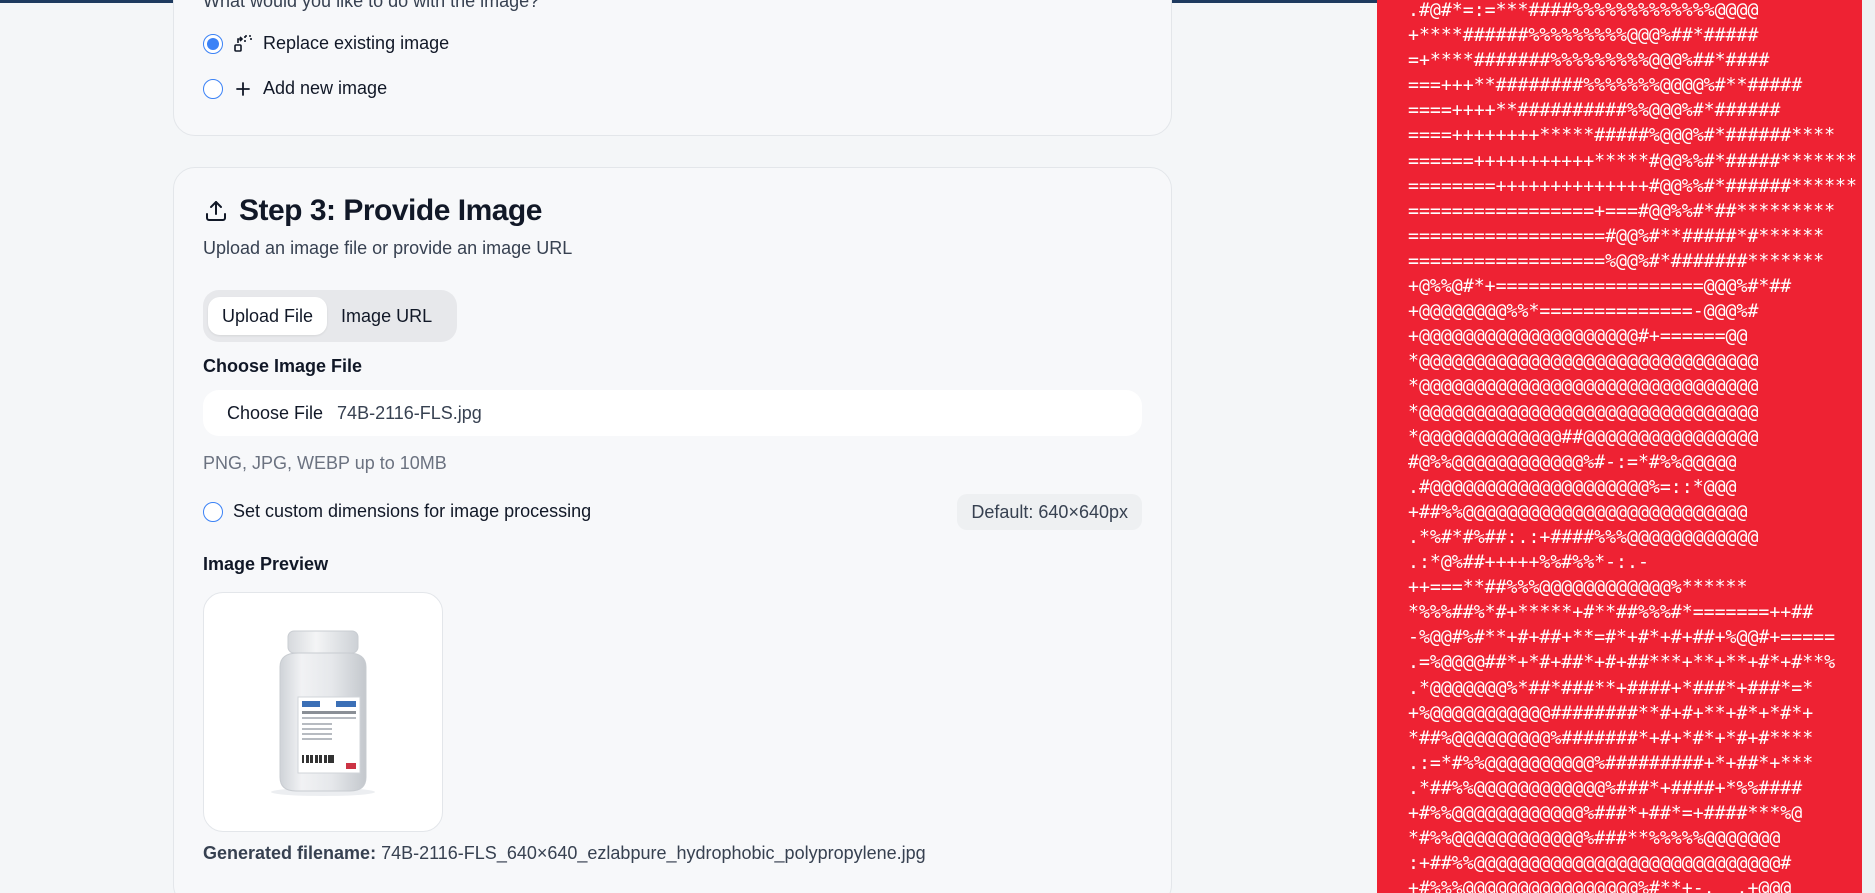 The height and width of the screenshot is (893, 1875). Describe the element at coordinates (356, 43) in the screenshot. I see `option-replace-label: Replace existing image` at that location.